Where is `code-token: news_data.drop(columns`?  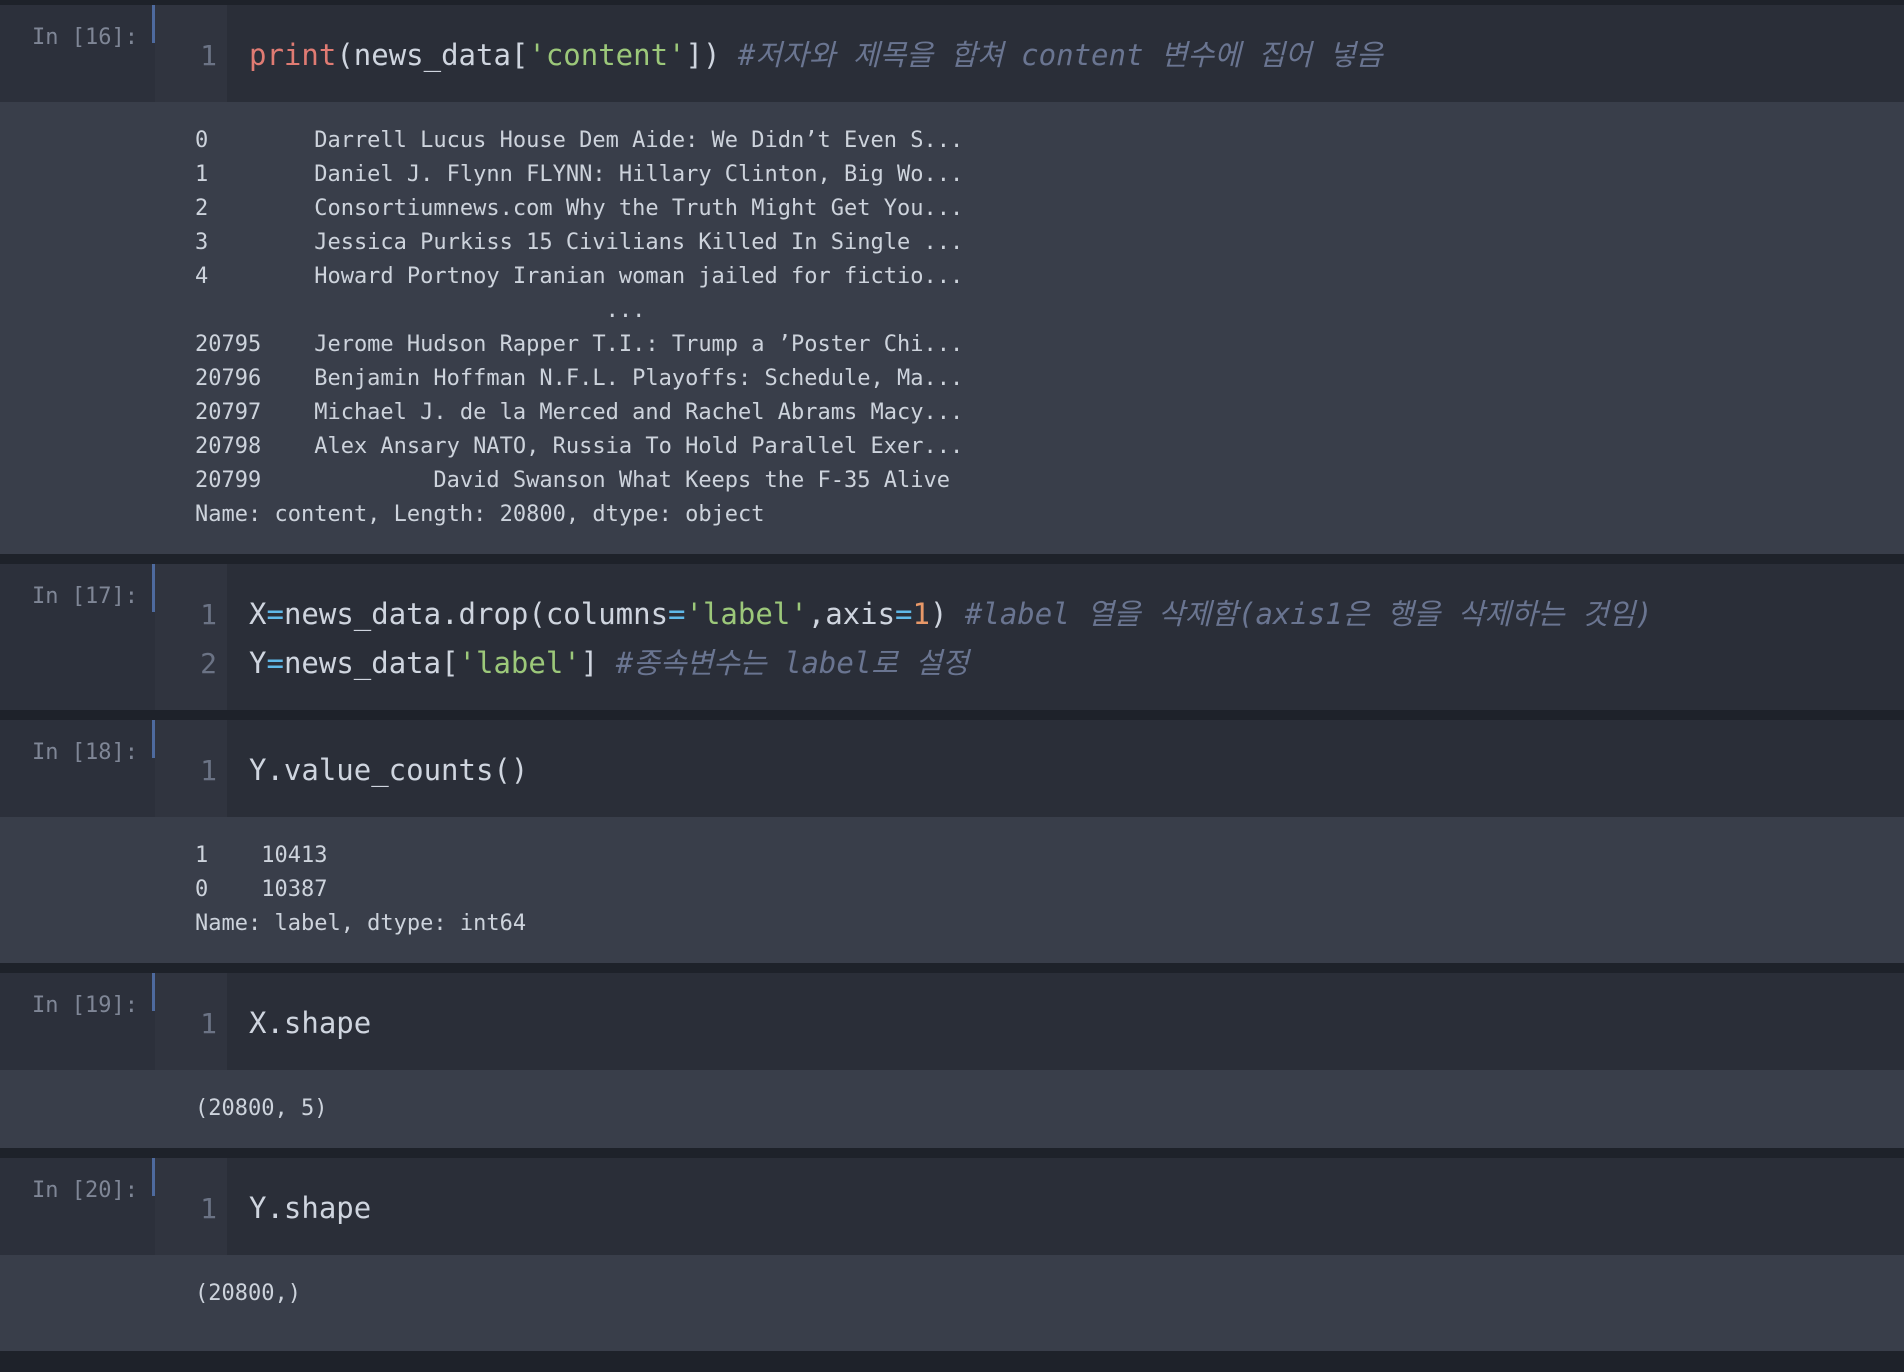 code-token: news_data.drop(columns is located at coordinates (476, 614).